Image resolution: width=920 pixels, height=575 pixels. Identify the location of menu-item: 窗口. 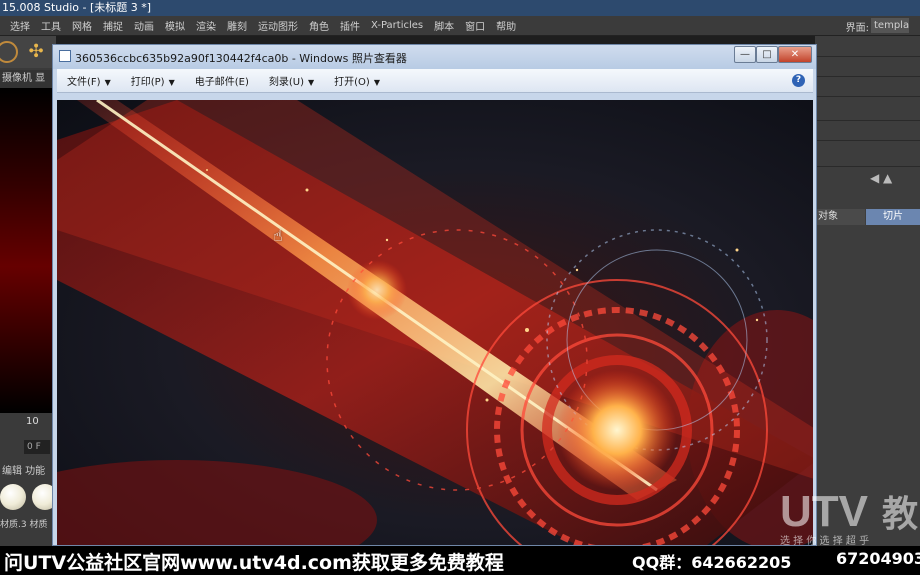
(475, 25).